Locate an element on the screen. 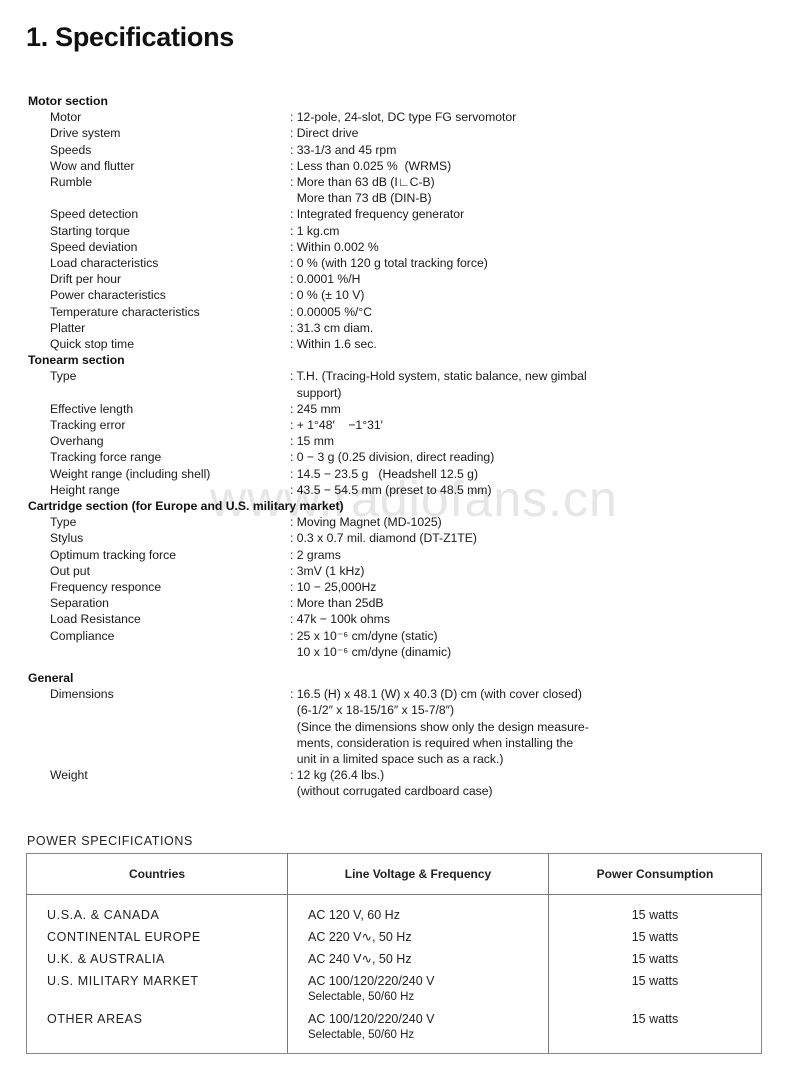 The image size is (800, 1066). spec-label: Compliance is located at coordinates (82, 635).